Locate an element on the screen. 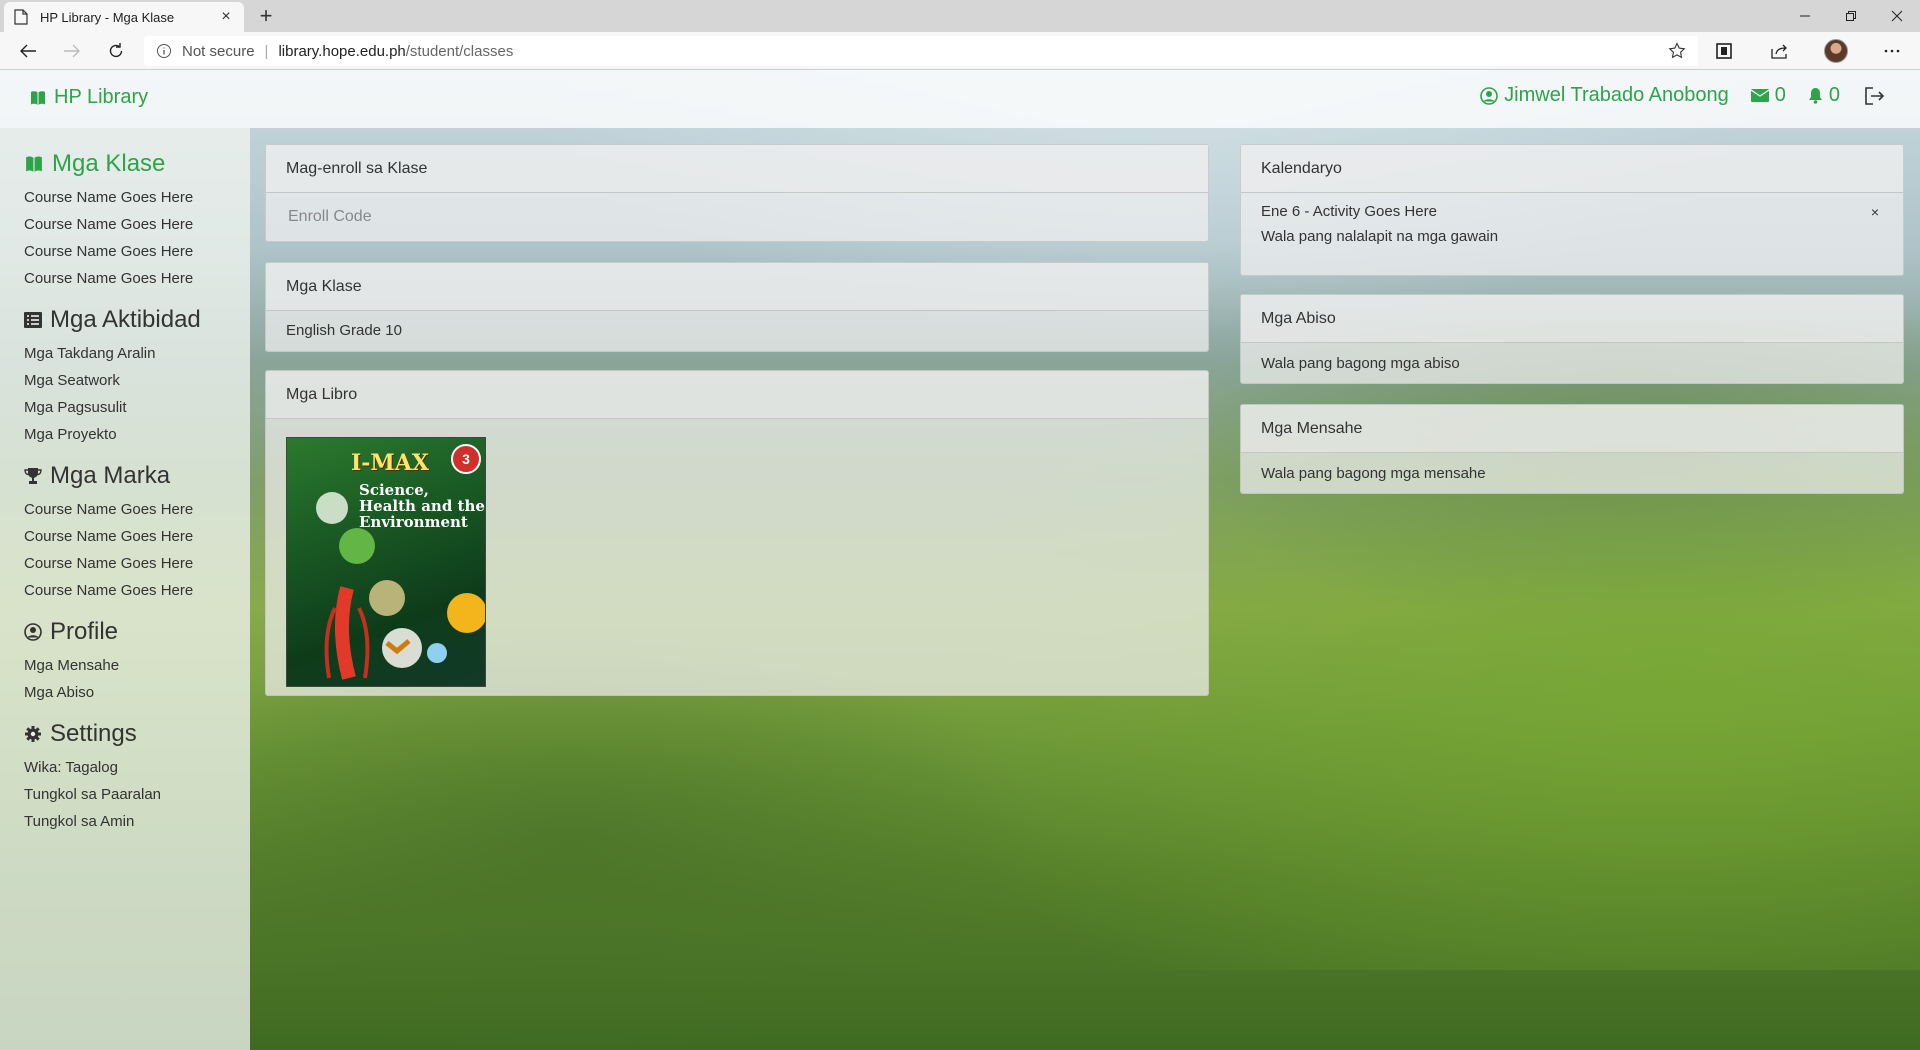 Image resolution: width=1920 pixels, height=1050 pixels. messages-card-title: Mga Mensahe is located at coordinates (1572, 429).